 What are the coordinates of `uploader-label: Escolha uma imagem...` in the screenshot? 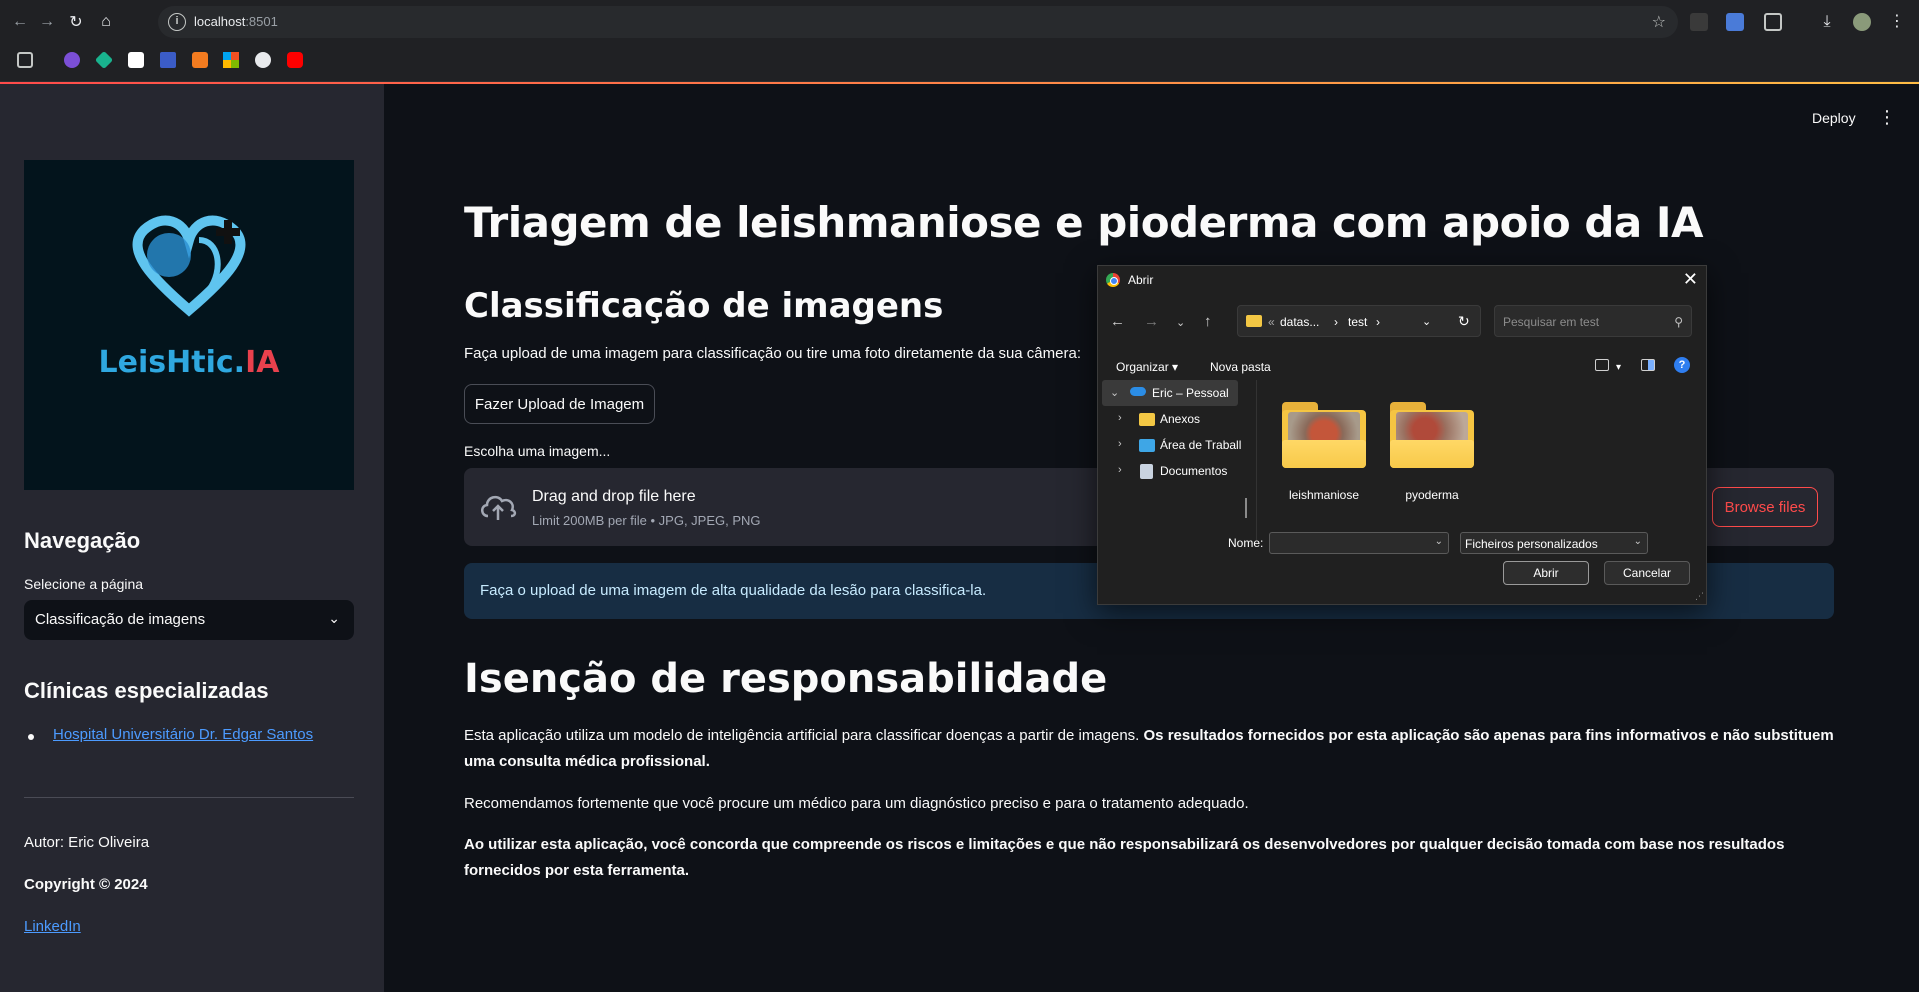 It's located at (537, 451).